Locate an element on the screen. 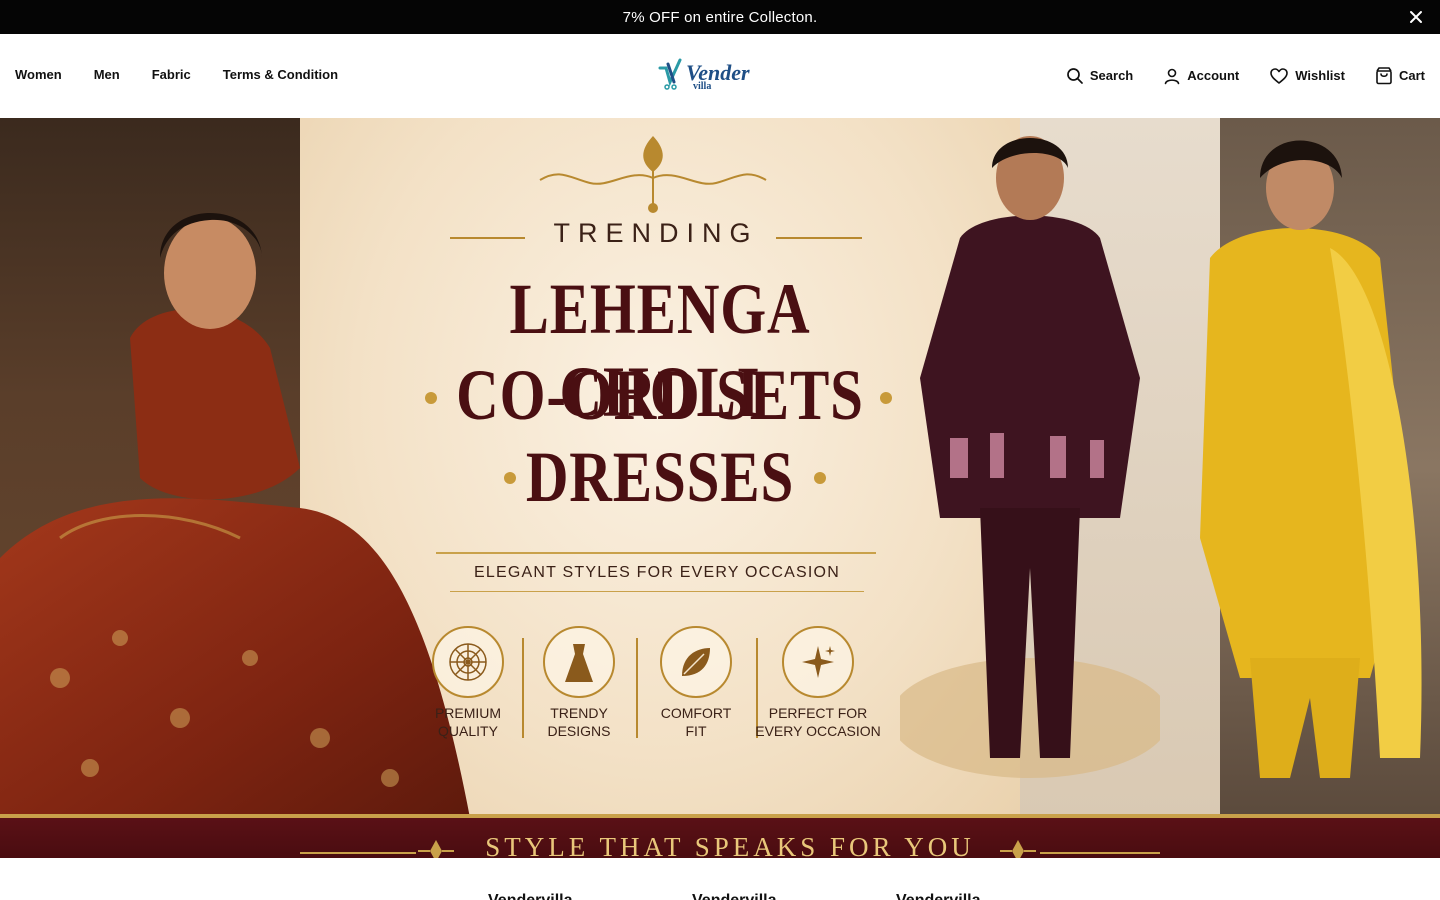 The height and width of the screenshot is (900, 1440). account-button: Account is located at coordinates (1201, 76).